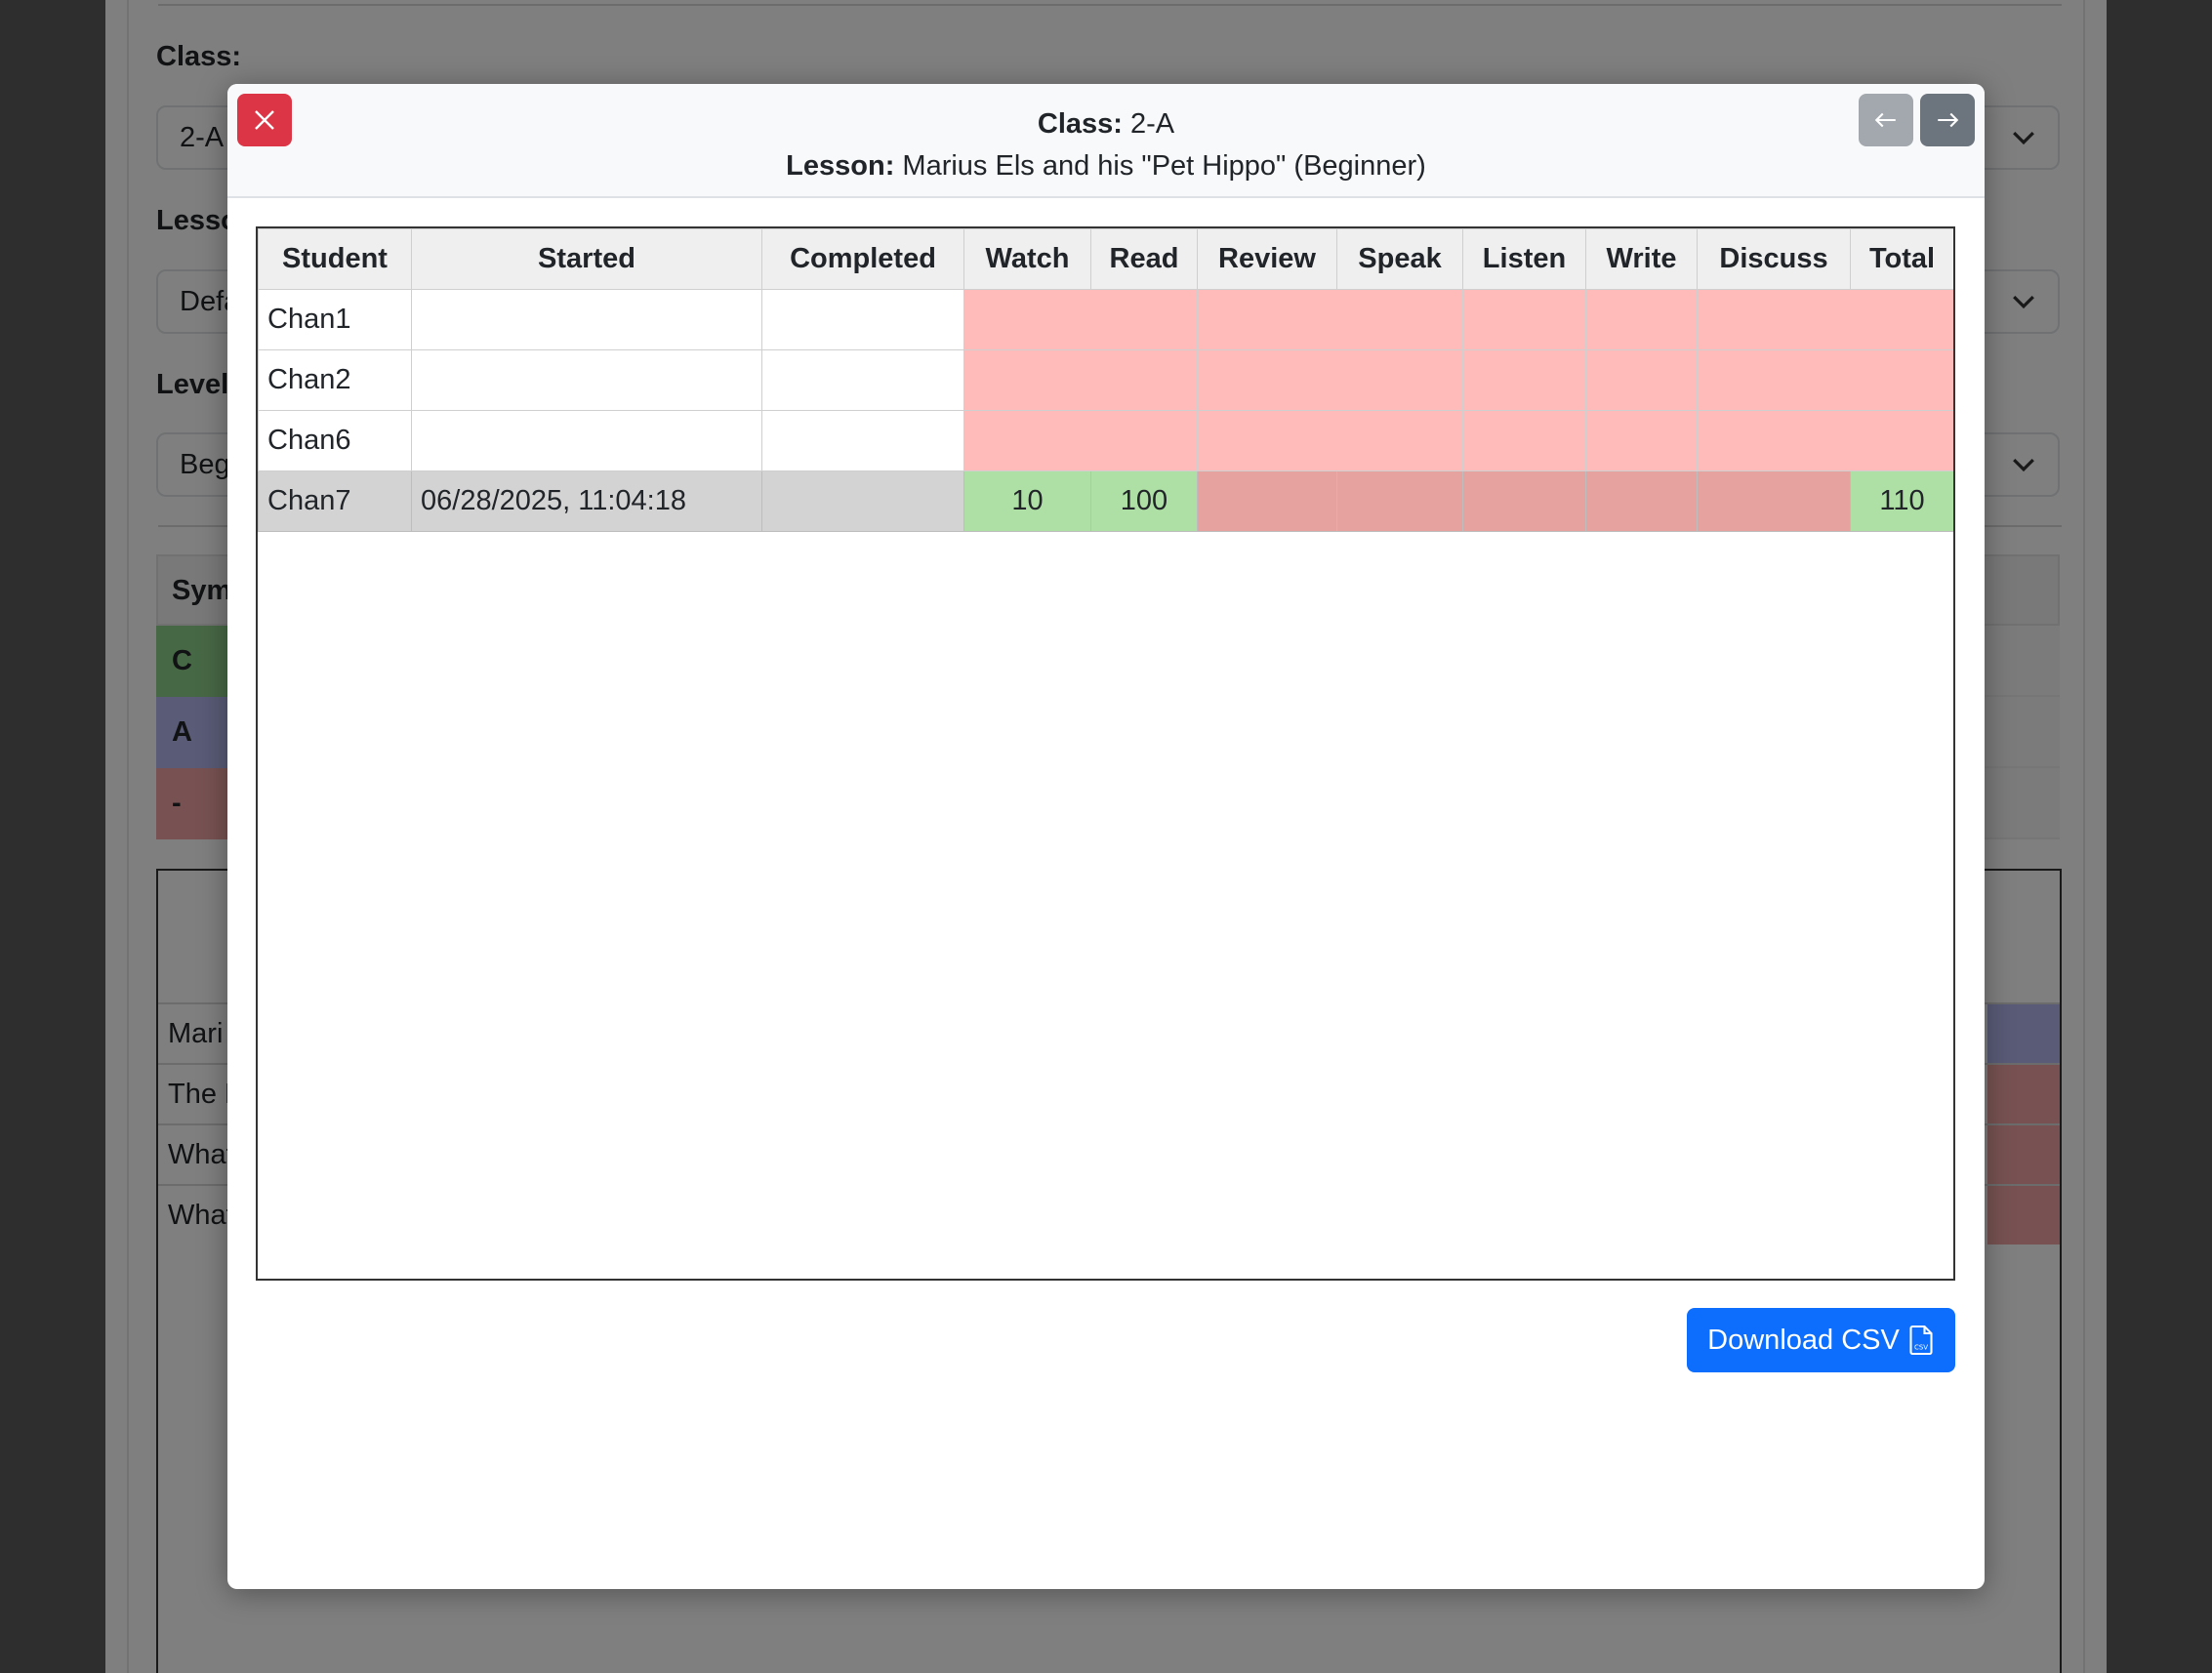  I want to click on csv-file-icon: CSV, so click(1921, 1340).